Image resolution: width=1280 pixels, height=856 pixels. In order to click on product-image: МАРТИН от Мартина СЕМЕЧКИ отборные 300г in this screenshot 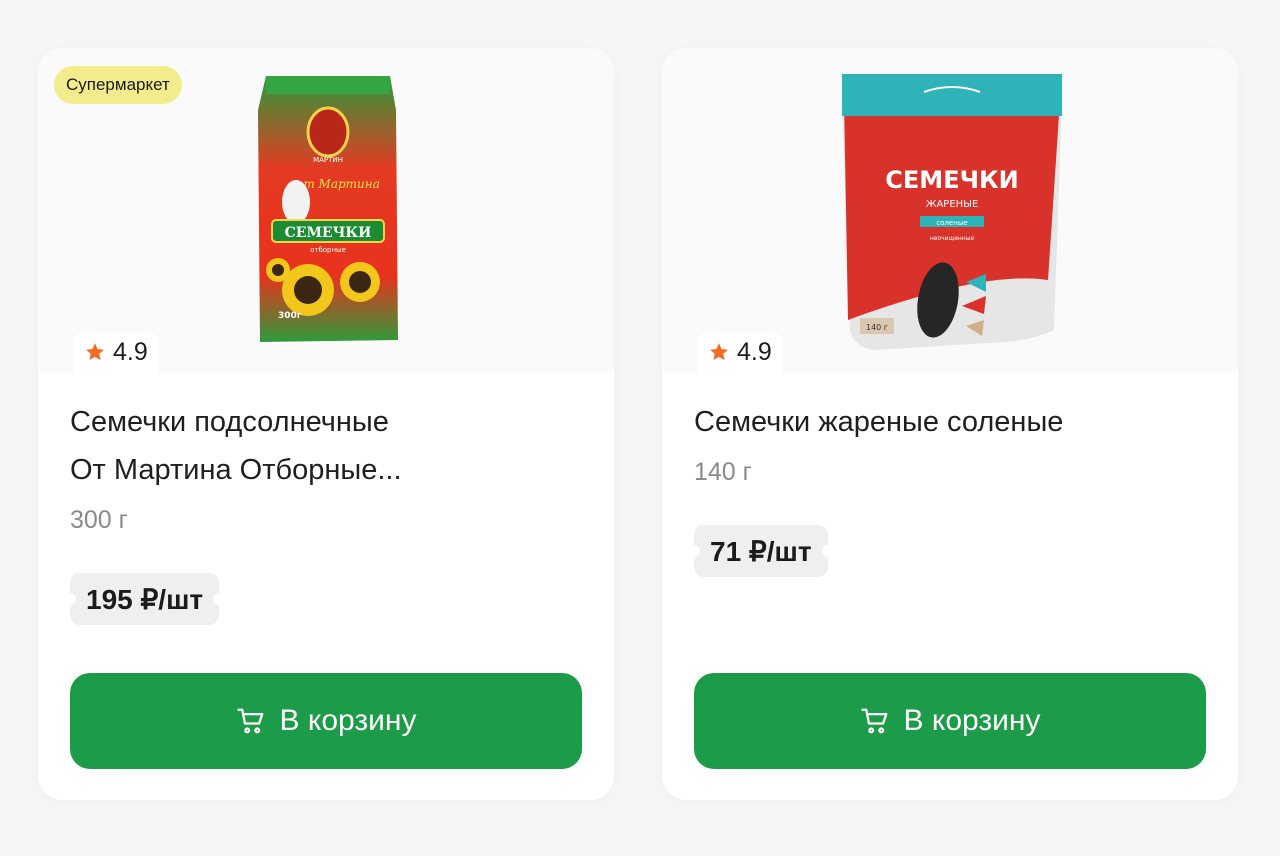, I will do `click(328, 209)`.